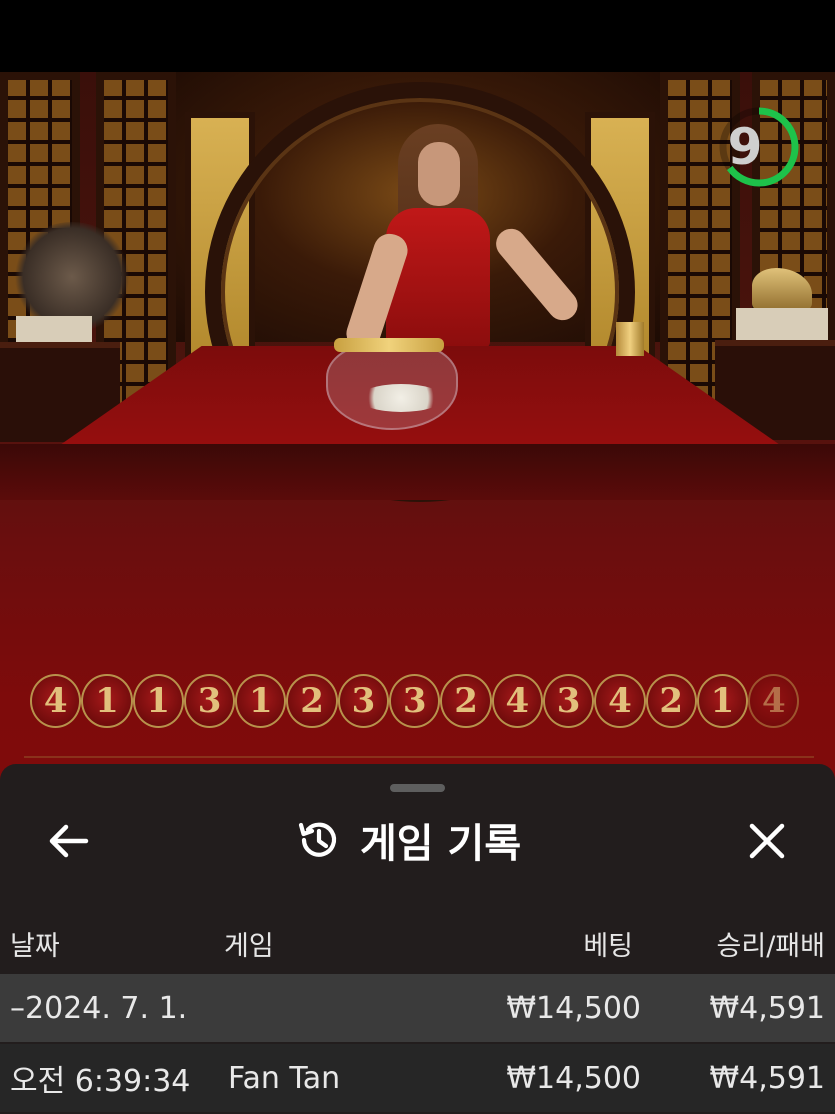 This screenshot has height=1114, width=835. Describe the element at coordinates (401, 398) in the screenshot. I see `beans` at that location.